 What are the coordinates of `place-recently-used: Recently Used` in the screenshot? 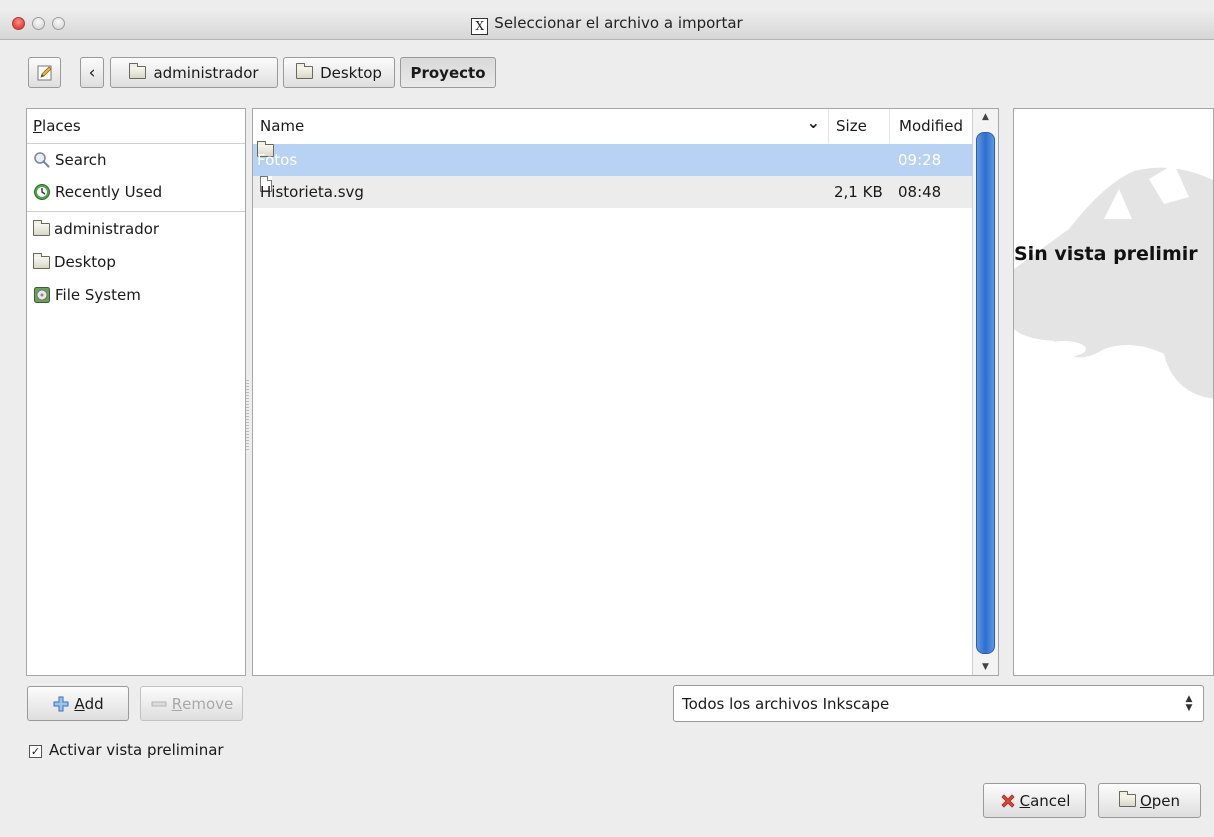 It's located at (136, 192).